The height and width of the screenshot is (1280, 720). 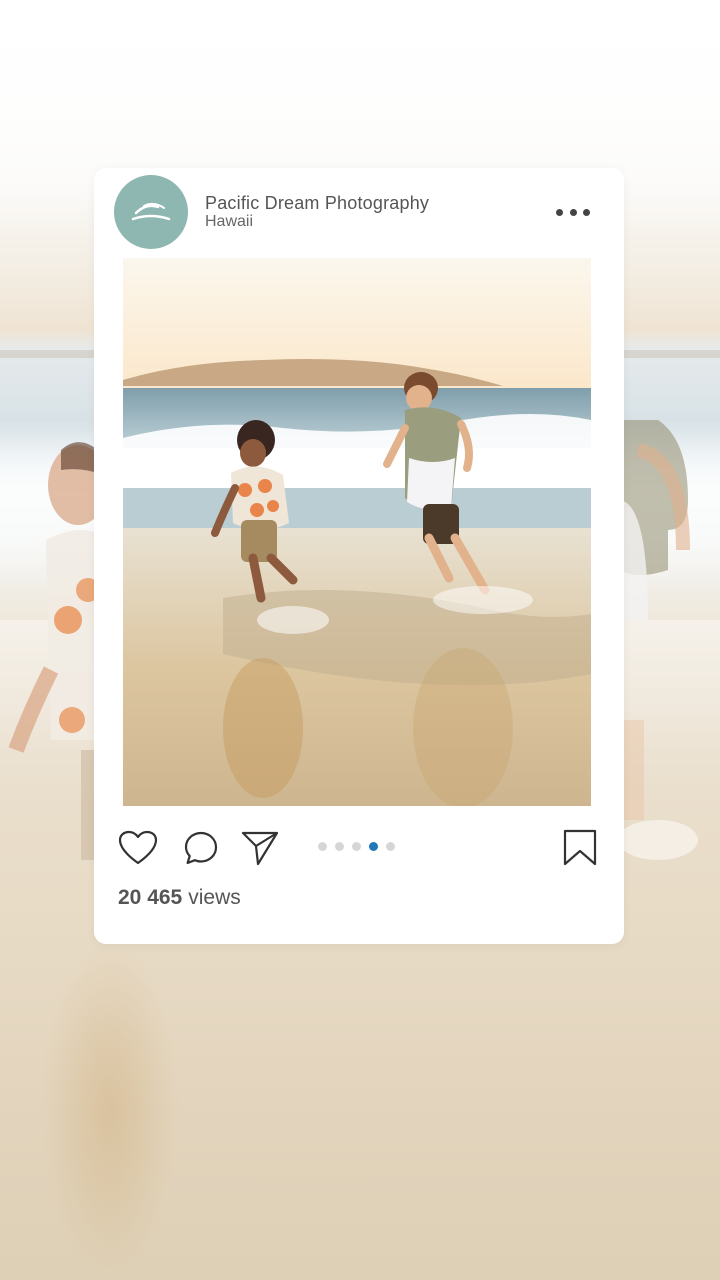 I want to click on reflection, so click(x=110, y=1110).